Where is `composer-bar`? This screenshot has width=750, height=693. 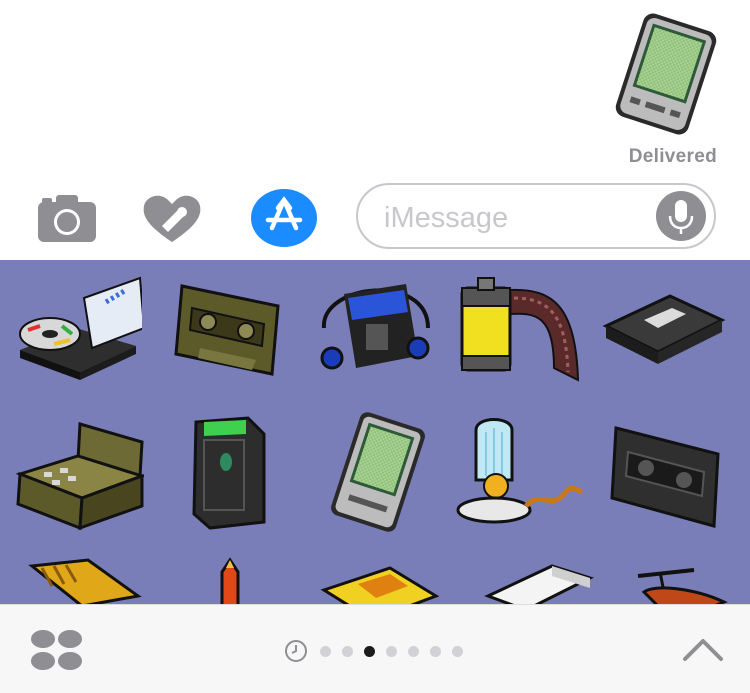
composer-bar is located at coordinates (375, 219).